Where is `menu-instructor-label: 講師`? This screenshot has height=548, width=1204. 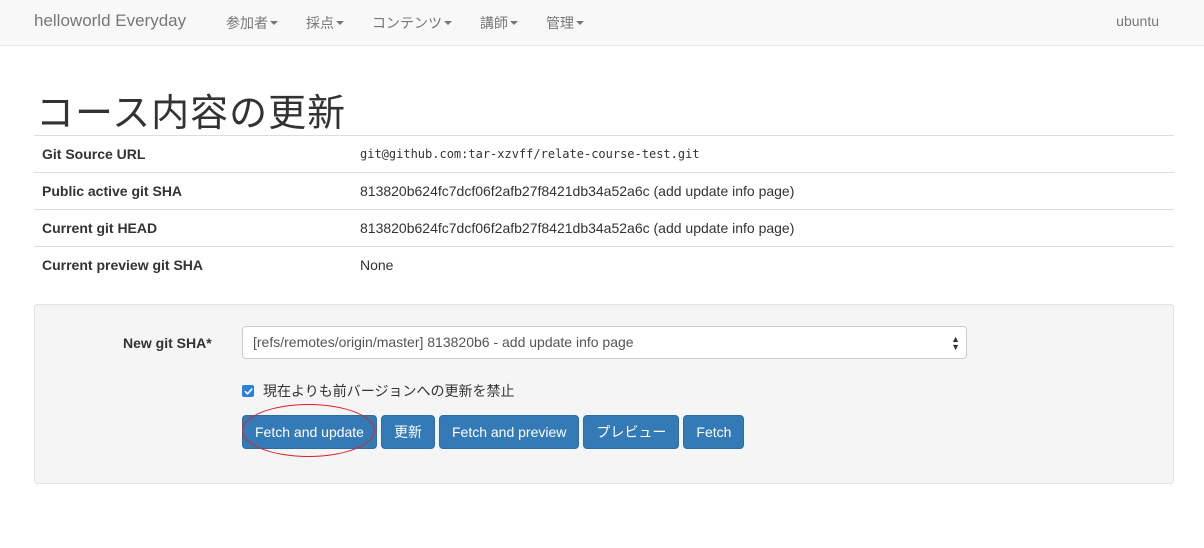 menu-instructor-label: 講師 is located at coordinates (494, 23).